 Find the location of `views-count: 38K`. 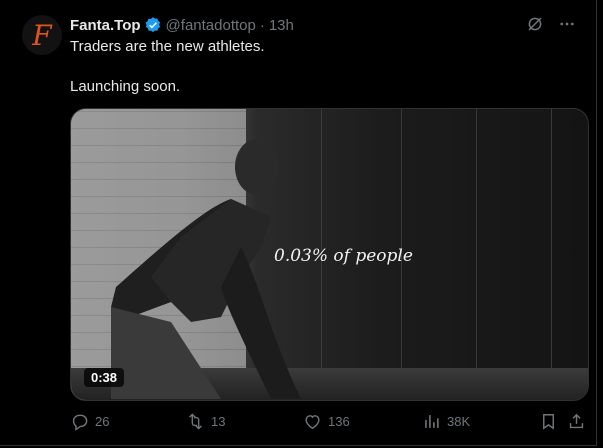

views-count: 38K is located at coordinates (459, 421).